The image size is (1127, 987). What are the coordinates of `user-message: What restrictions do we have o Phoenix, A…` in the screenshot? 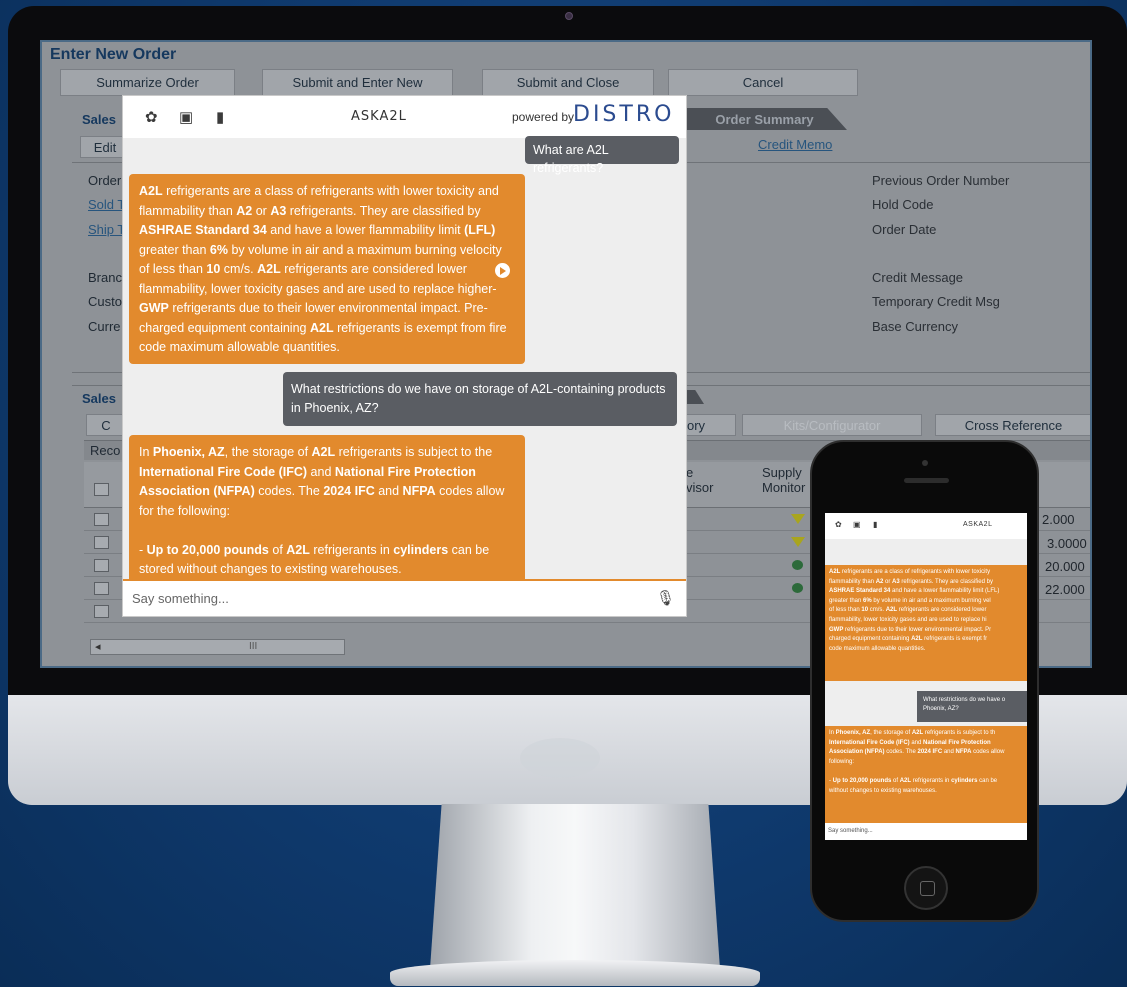 It's located at (972, 706).